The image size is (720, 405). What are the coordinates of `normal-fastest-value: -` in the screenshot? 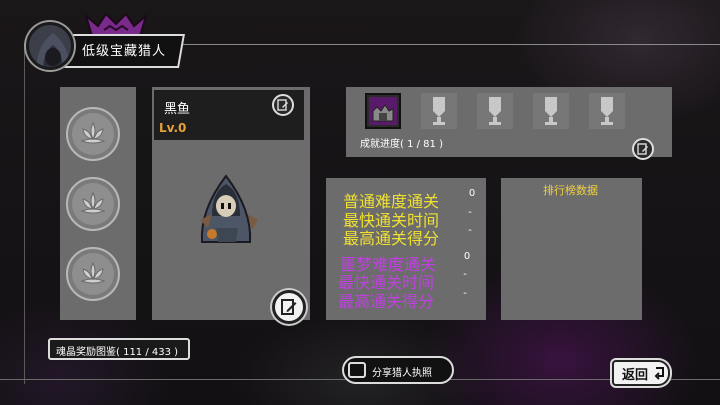 It's located at (470, 212).